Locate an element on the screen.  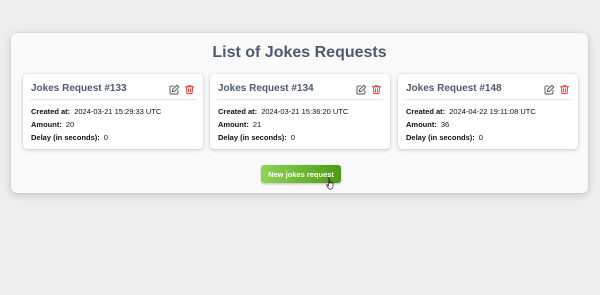
page-title: List of Jokes Requests is located at coordinates (299, 52).